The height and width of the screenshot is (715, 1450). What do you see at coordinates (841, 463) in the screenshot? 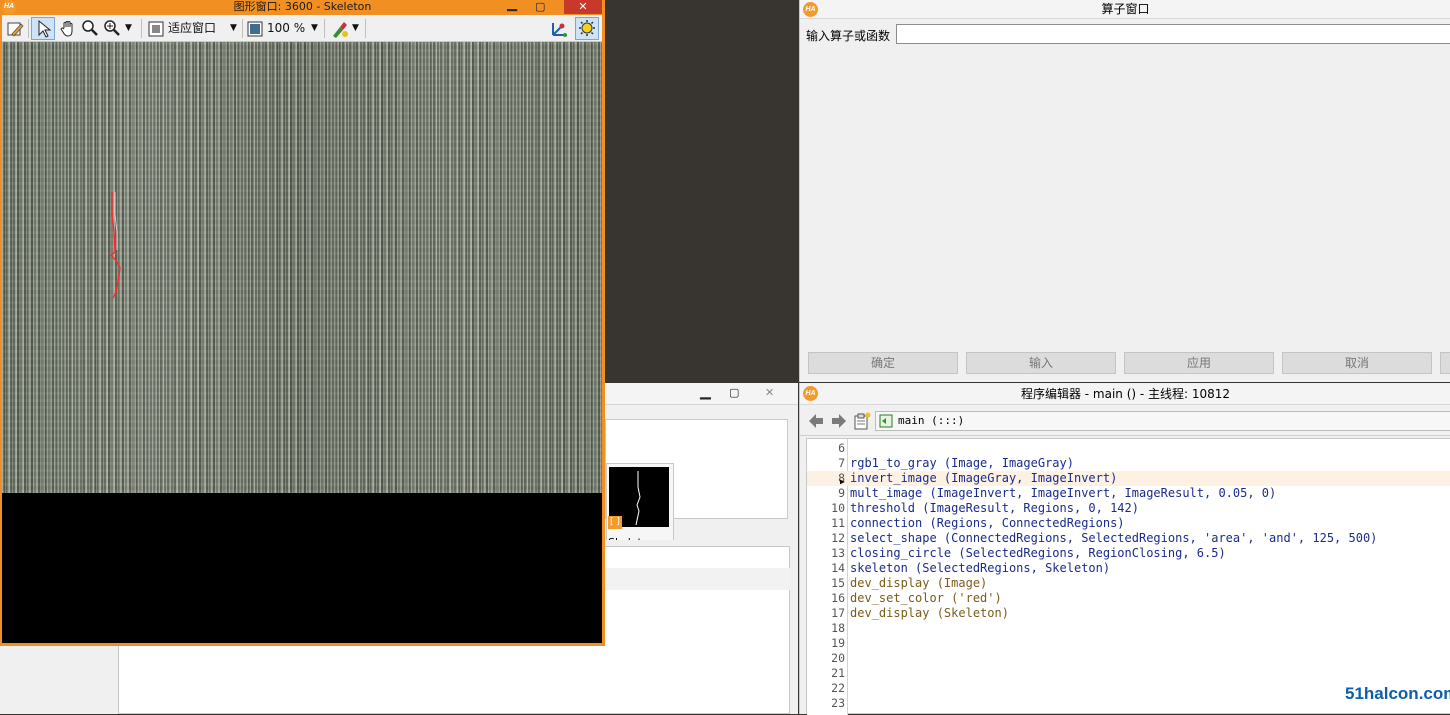
I see `line-number: 7` at bounding box center [841, 463].